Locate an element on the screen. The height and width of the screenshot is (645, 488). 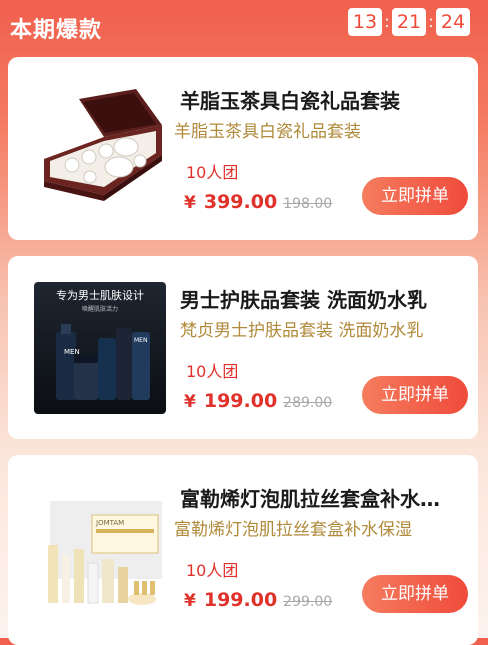
countdown-timer: 13 : 21 : 24 is located at coordinates (409, 22).